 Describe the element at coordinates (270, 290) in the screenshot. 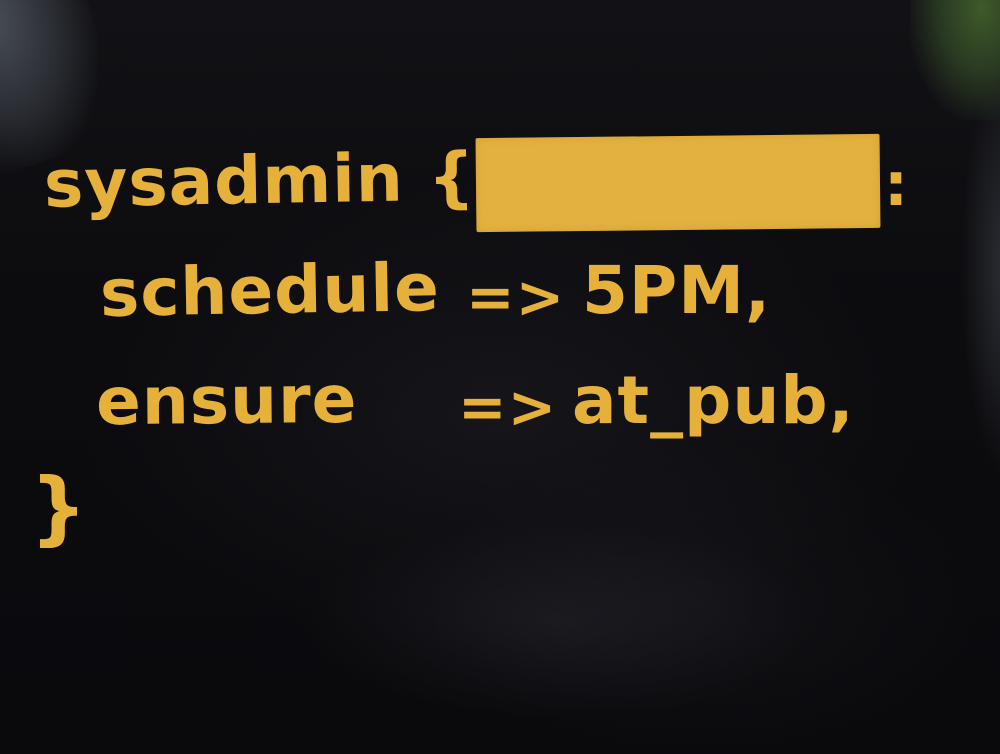

I see `schedule-key: schedule` at that location.